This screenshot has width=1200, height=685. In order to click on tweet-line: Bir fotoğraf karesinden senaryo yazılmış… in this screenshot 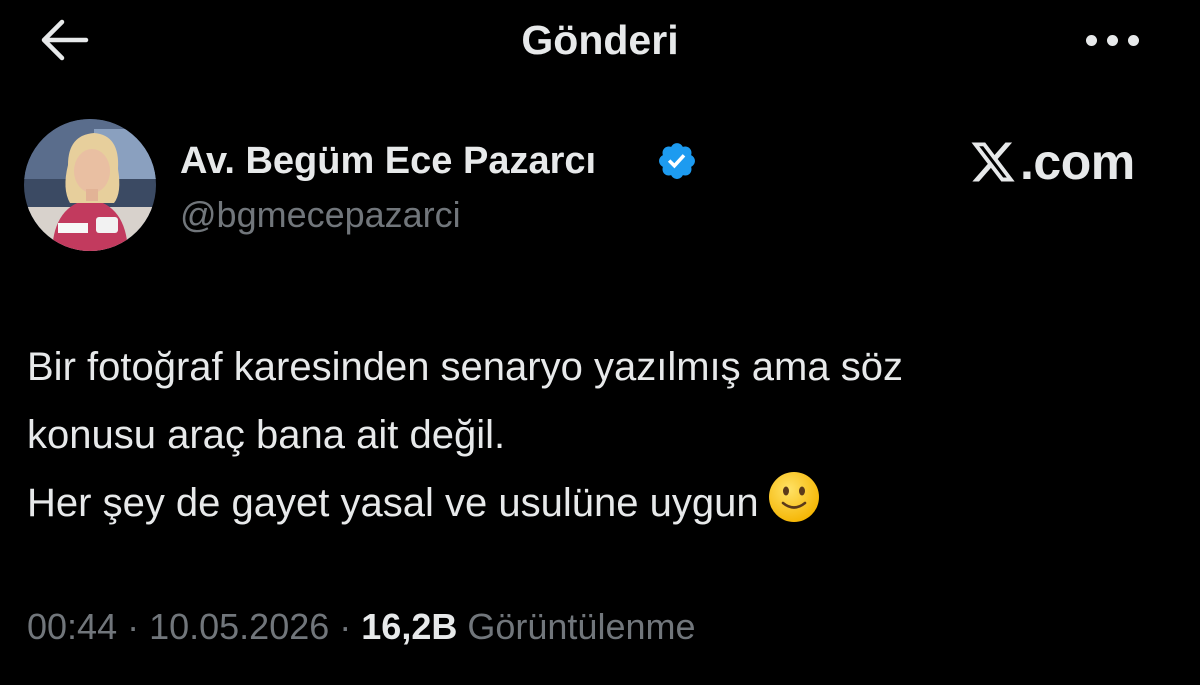, I will do `click(465, 367)`.